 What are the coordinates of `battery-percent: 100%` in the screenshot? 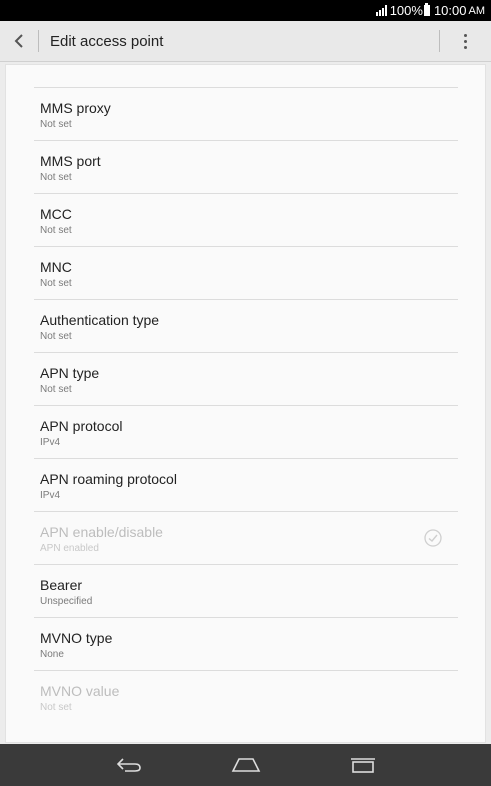 It's located at (406, 10).